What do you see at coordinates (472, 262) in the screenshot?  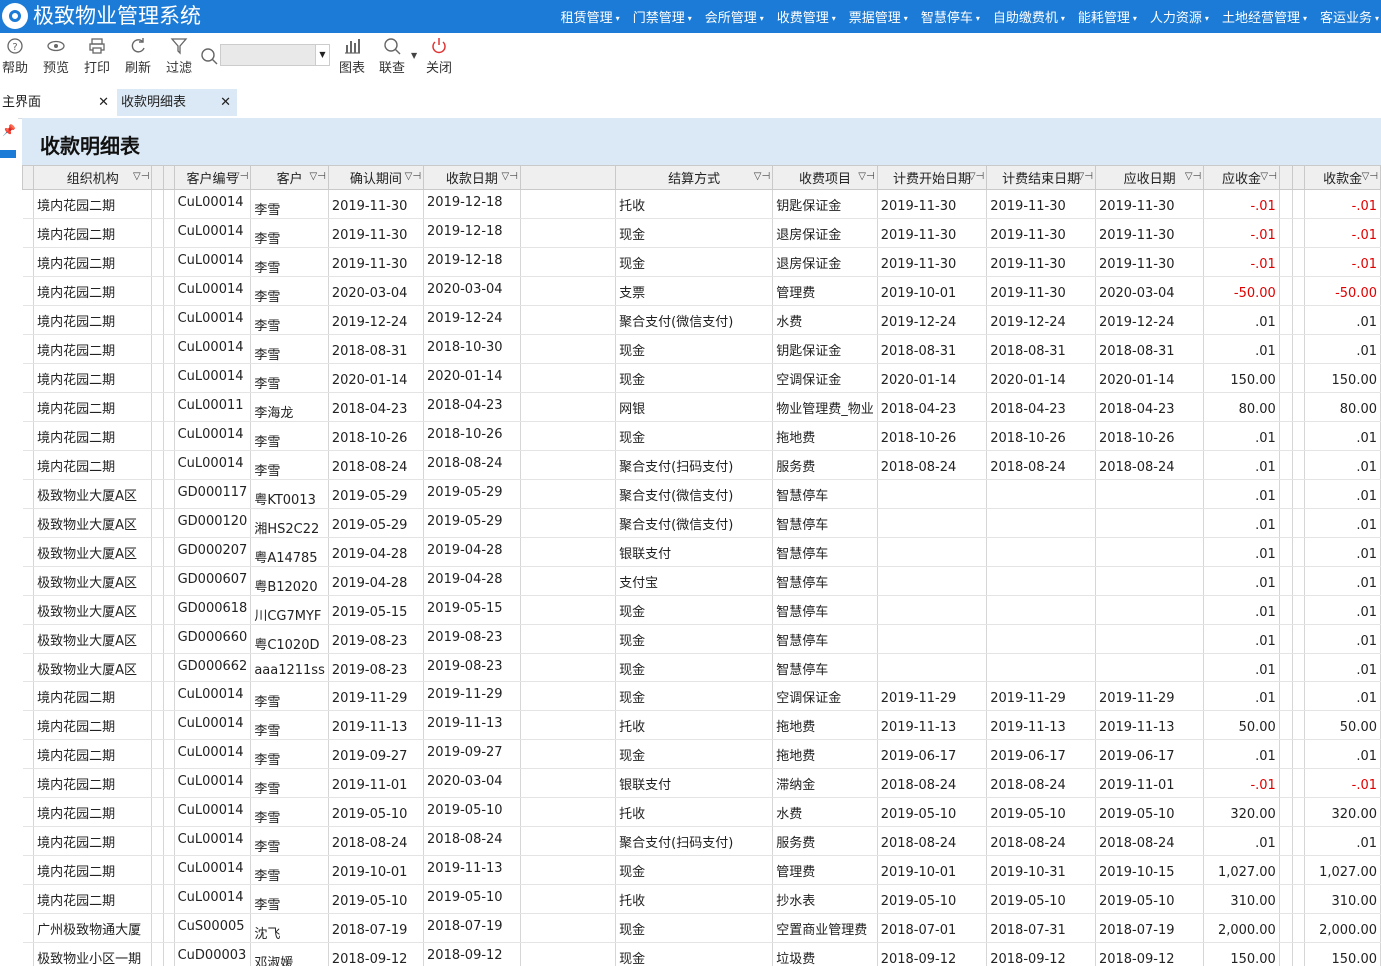 I see `table-cell: 2019-12-18` at bounding box center [472, 262].